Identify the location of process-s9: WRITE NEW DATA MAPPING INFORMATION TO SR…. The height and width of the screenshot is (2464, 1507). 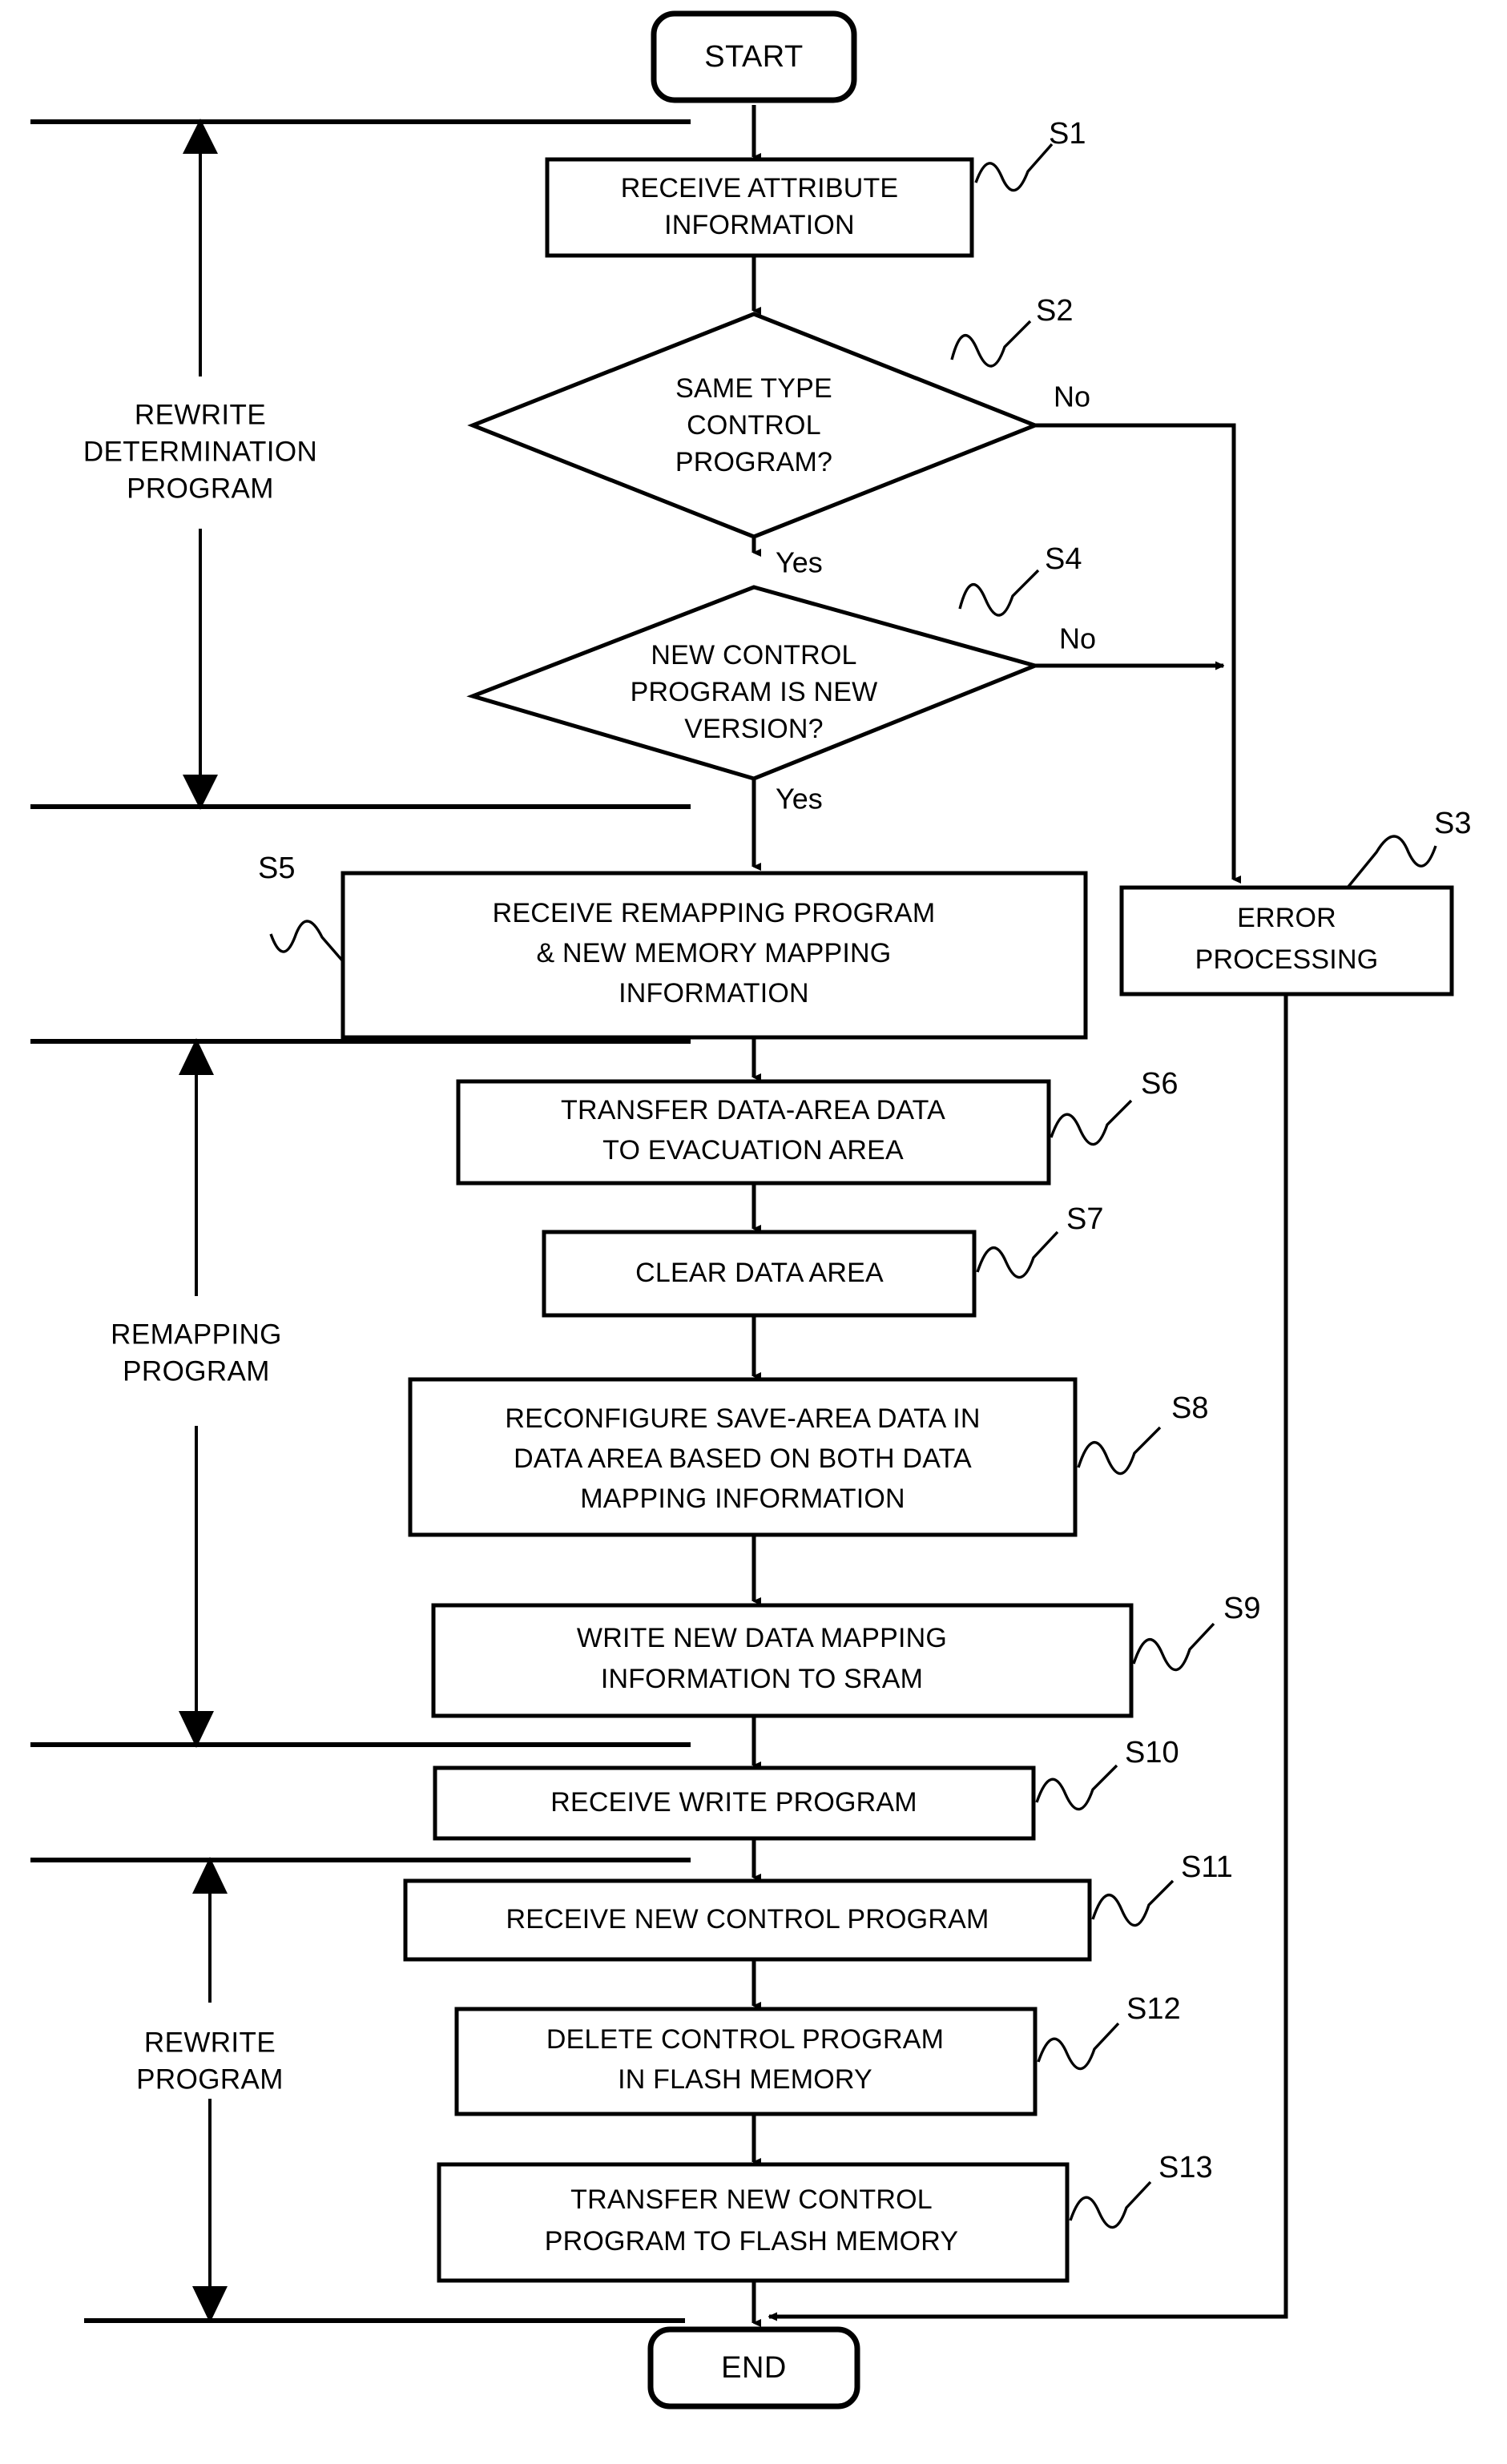
(845, 1655).